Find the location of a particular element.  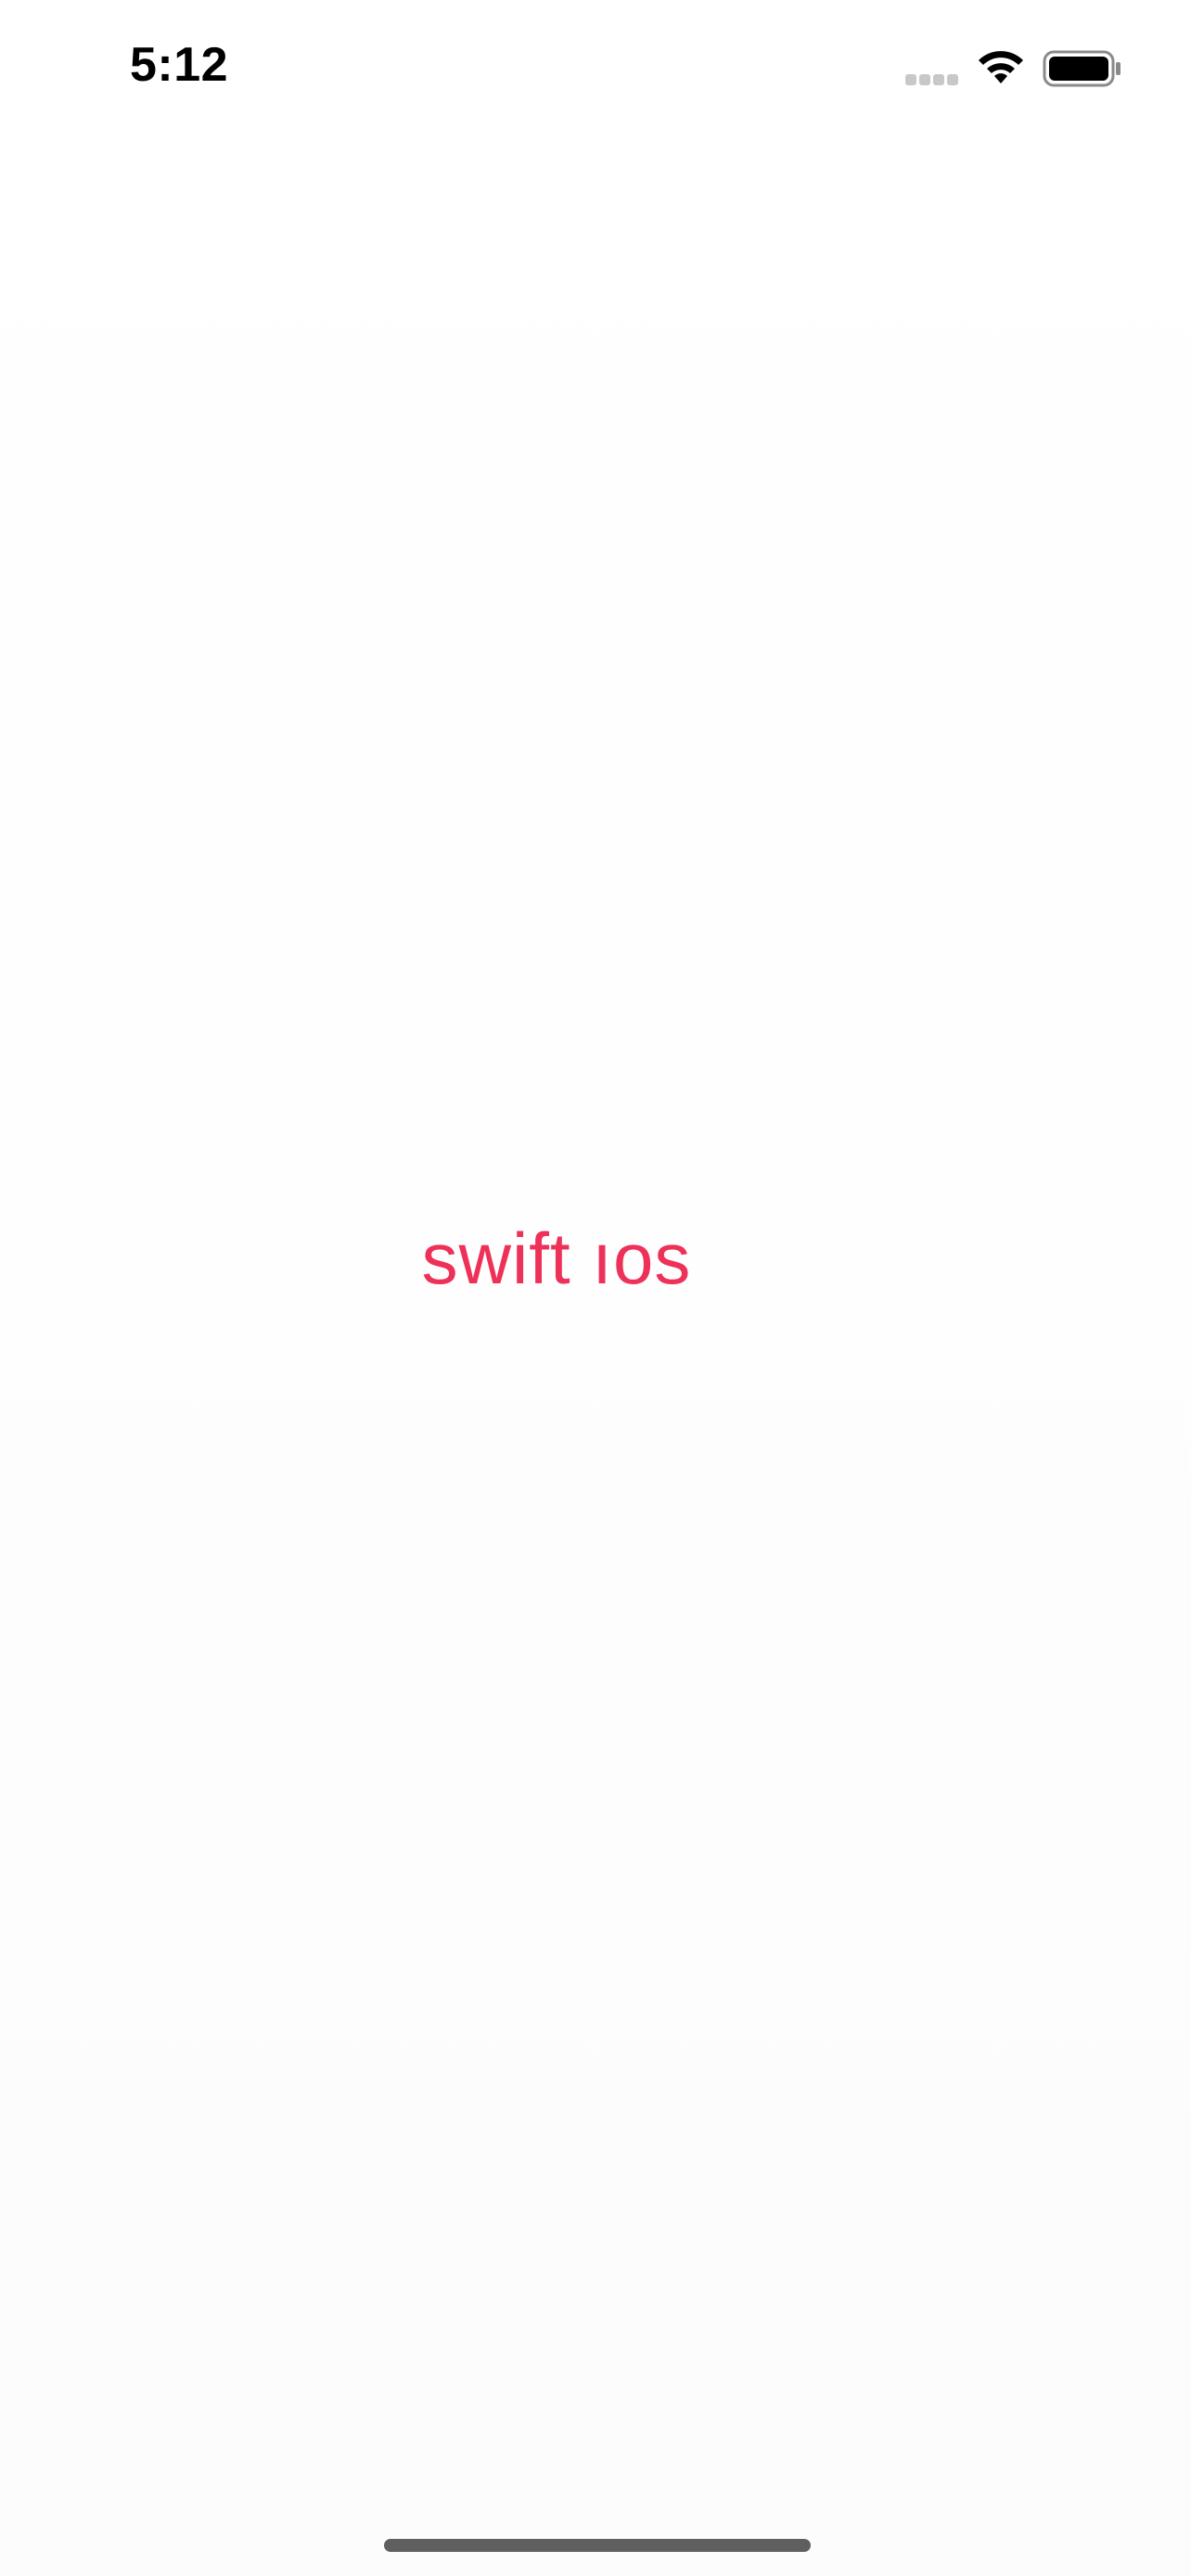

wifi-icon is located at coordinates (1001, 67).